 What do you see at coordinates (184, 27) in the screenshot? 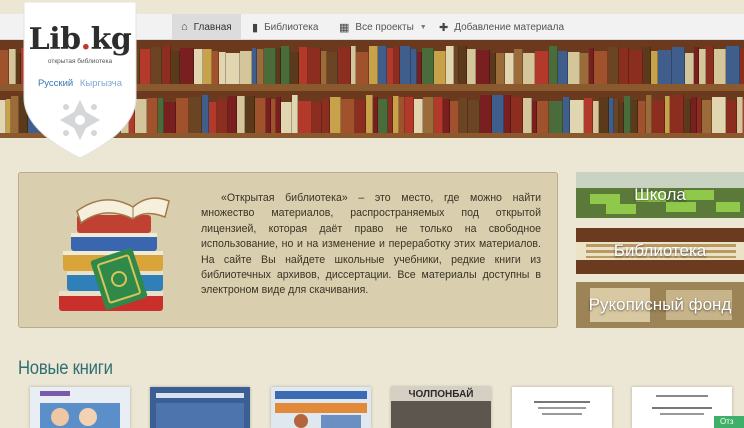
I see `home-icon: ⌂` at bounding box center [184, 27].